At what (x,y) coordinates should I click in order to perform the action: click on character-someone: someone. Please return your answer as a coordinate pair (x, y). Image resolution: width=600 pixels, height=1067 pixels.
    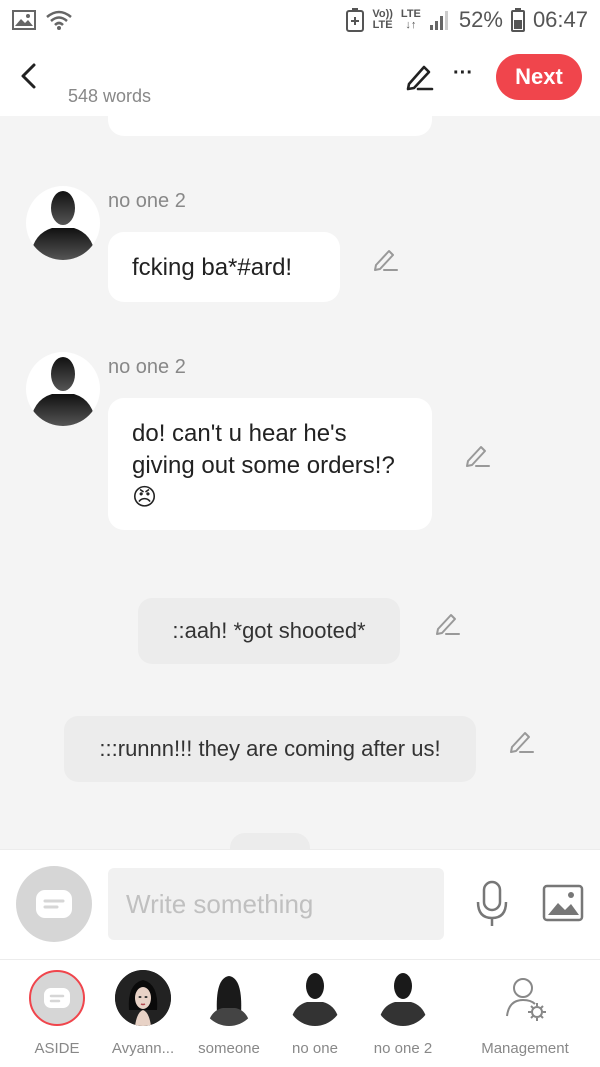
    Looking at the image, I should click on (229, 1015).